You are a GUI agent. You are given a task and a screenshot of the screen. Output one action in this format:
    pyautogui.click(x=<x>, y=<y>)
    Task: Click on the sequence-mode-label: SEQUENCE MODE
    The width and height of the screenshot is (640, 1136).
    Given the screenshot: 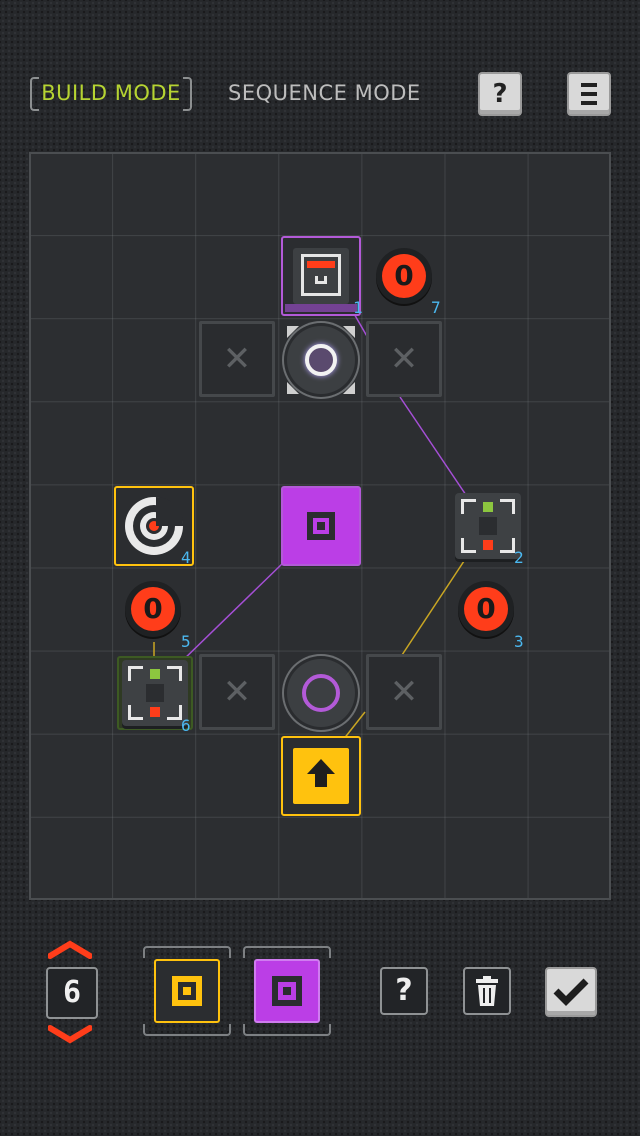 What is the action you would take?
    pyautogui.click(x=324, y=93)
    